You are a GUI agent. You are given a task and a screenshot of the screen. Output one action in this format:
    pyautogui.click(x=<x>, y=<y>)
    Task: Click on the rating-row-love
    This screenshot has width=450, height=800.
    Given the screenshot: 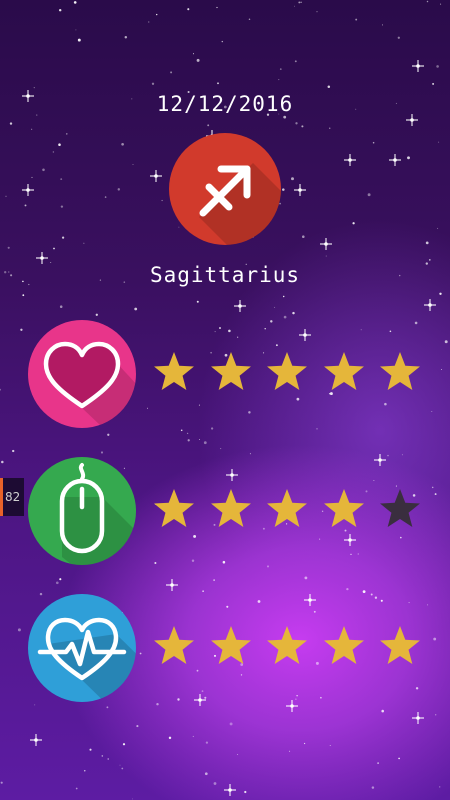 What is the action you would take?
    pyautogui.click(x=228, y=375)
    